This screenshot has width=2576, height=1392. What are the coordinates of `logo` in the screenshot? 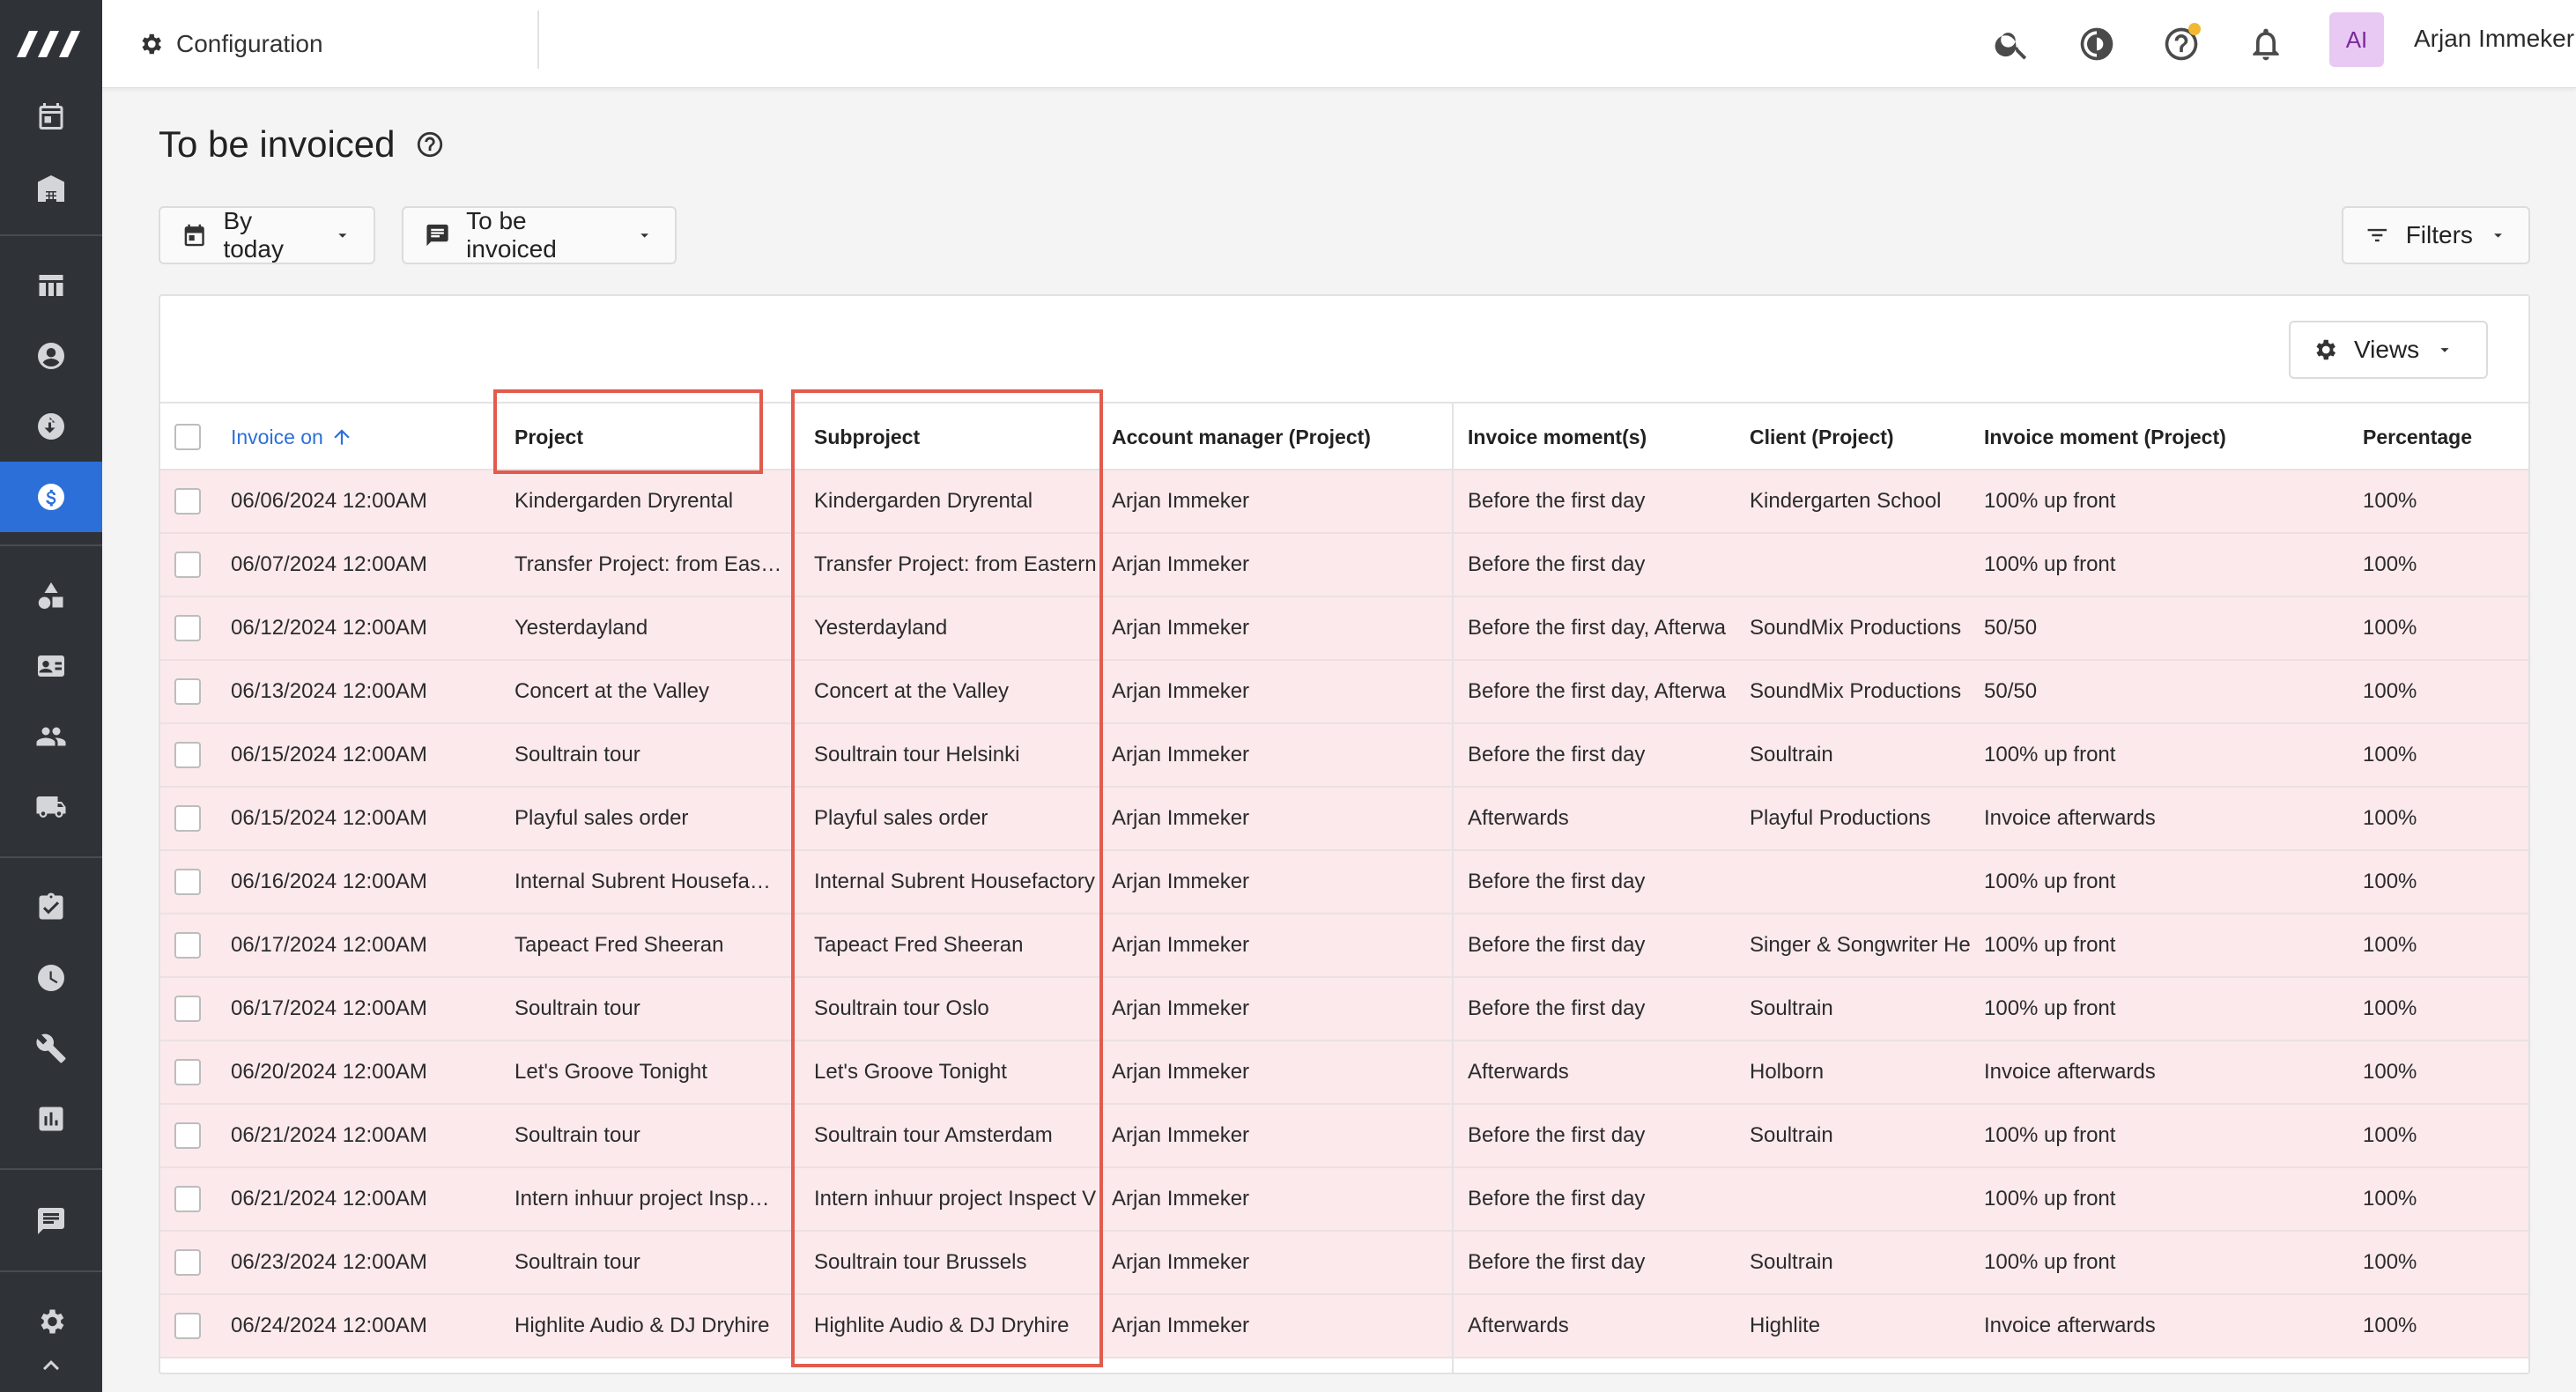 It's located at (51, 44).